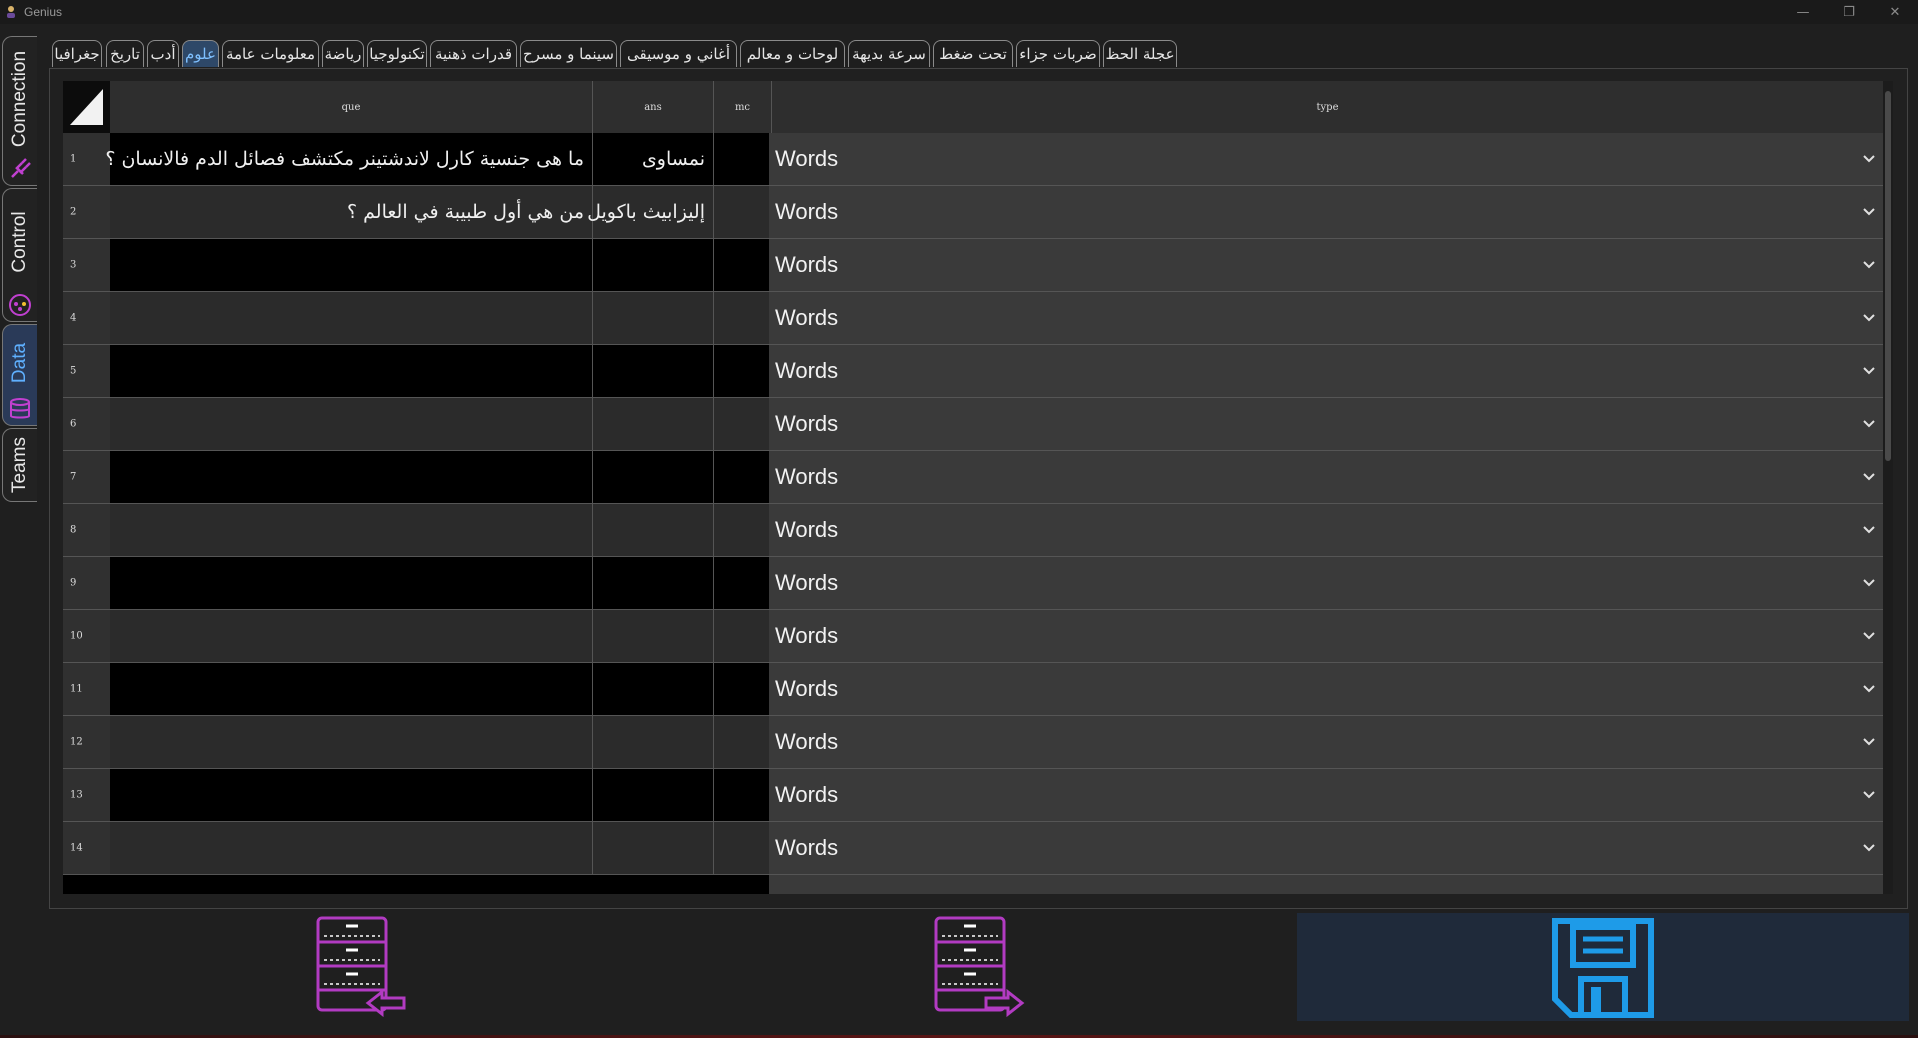 The width and height of the screenshot is (1918, 1038). Describe the element at coordinates (653, 107) in the screenshot. I see `column-header-ans: ans` at that location.